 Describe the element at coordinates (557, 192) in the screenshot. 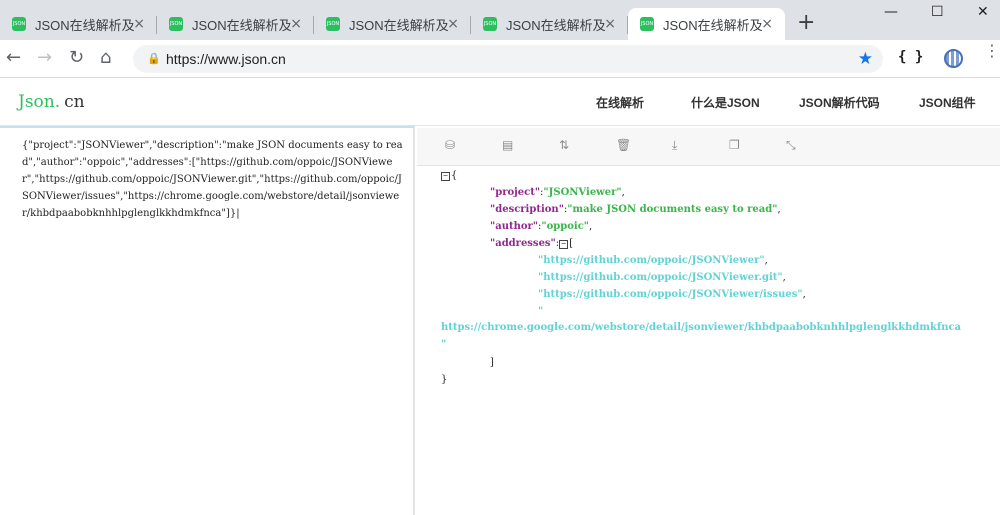

I see `tree-row-project: "project":"JSONViewer",` at that location.